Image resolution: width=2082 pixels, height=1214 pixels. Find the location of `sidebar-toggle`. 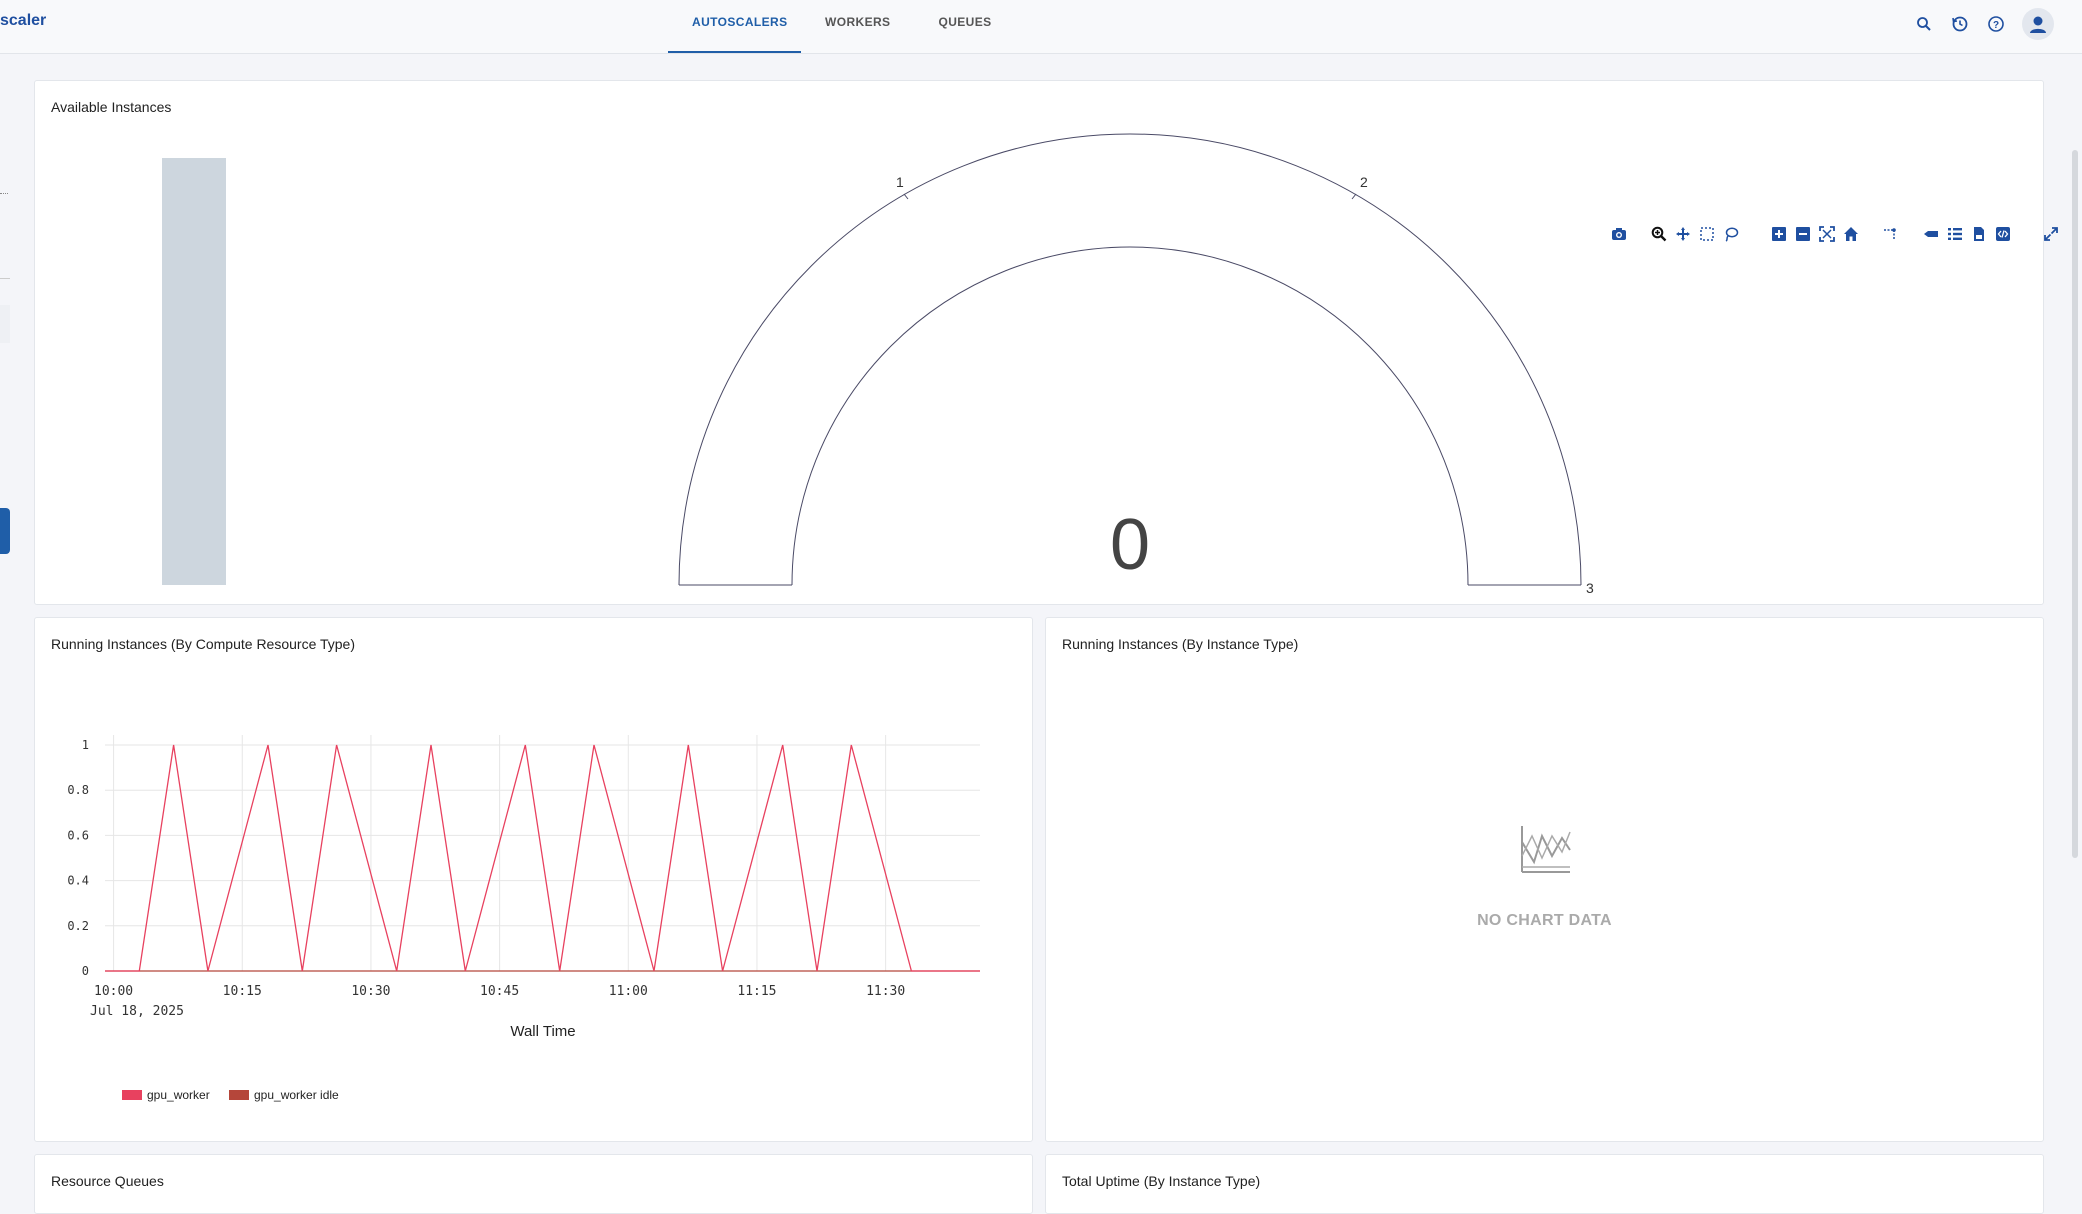

sidebar-toggle is located at coordinates (5, 531).